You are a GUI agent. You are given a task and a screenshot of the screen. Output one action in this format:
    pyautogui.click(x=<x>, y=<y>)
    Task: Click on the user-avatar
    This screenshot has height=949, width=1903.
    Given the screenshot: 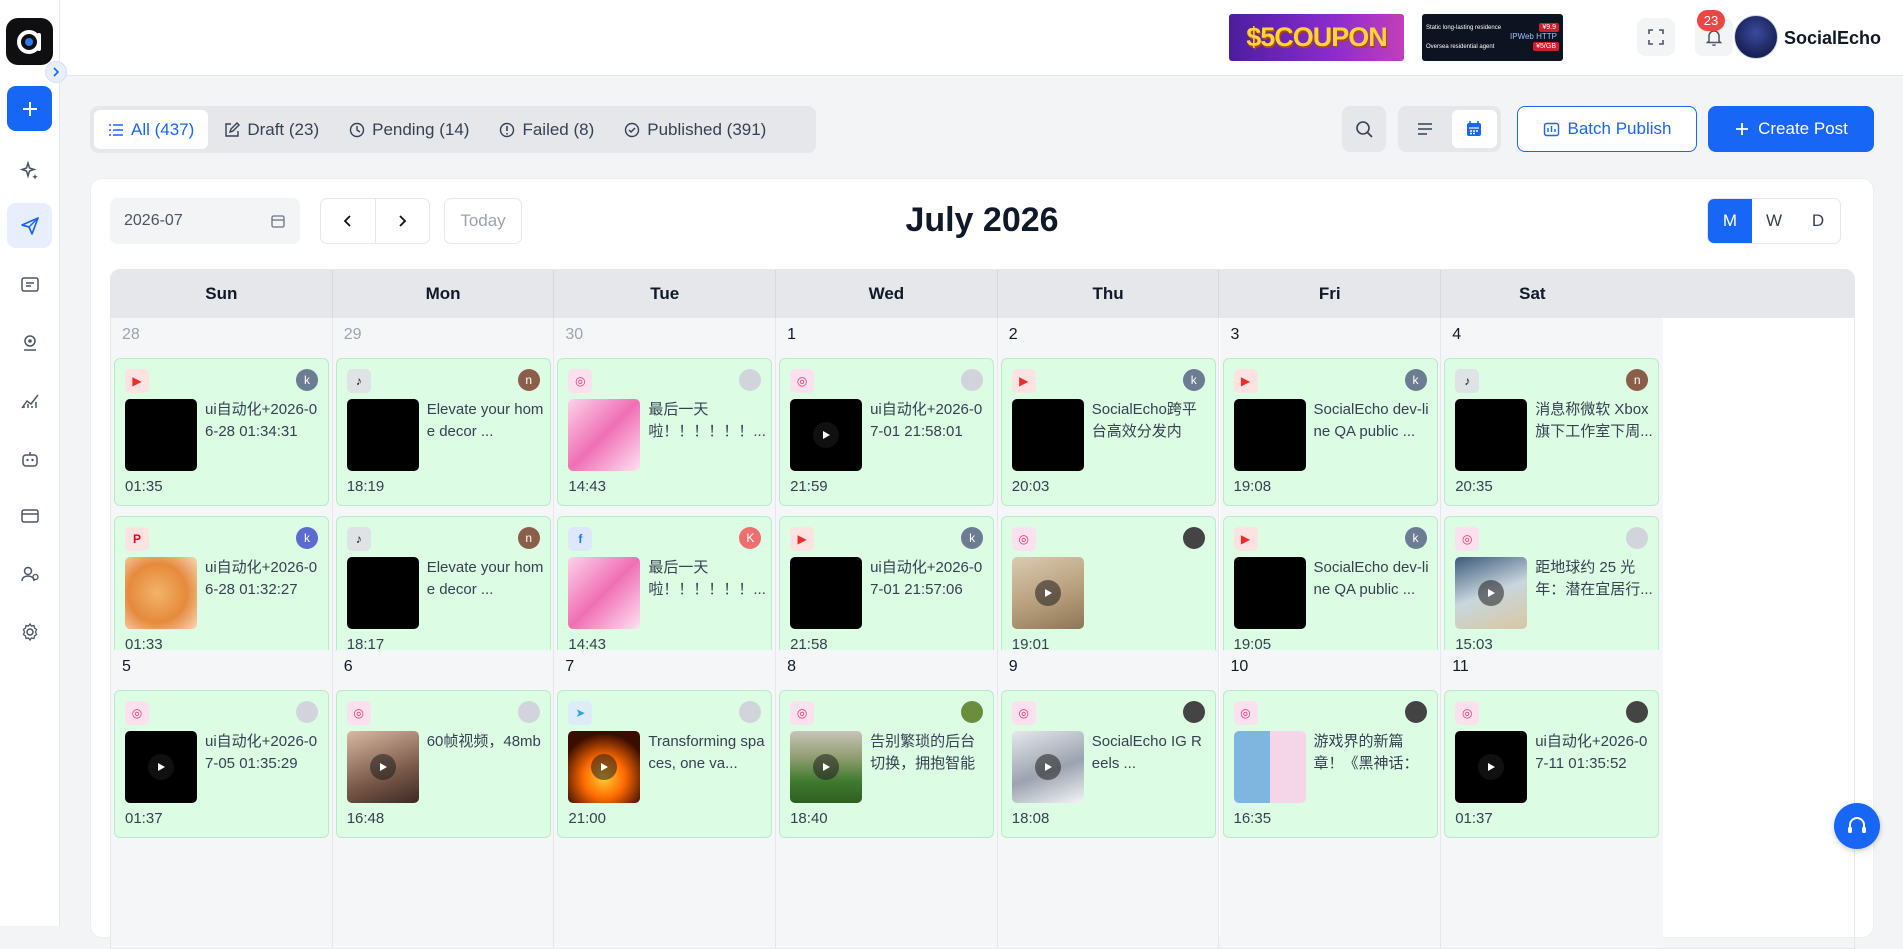 What is the action you would take?
    pyautogui.click(x=1756, y=37)
    